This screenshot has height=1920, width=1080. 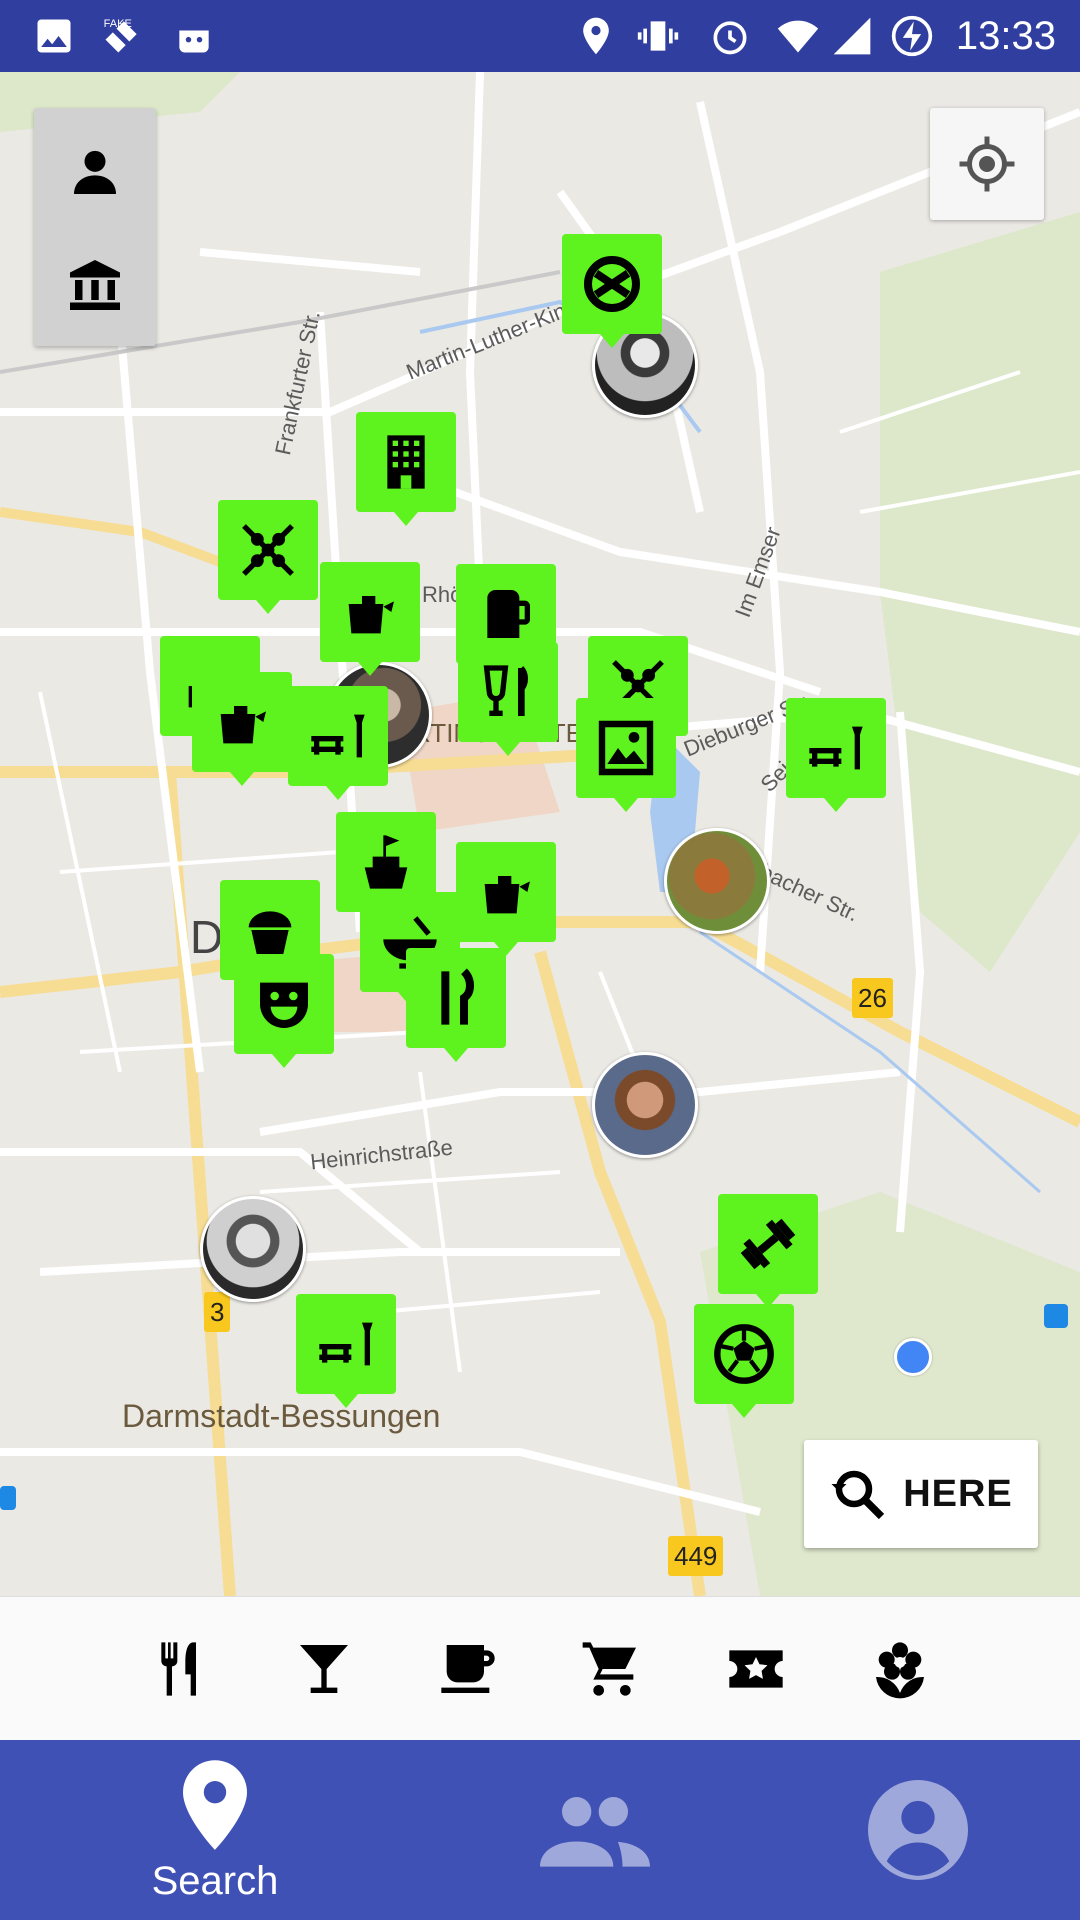 I want to click on dumbbell-icon, so click(x=768, y=1251).